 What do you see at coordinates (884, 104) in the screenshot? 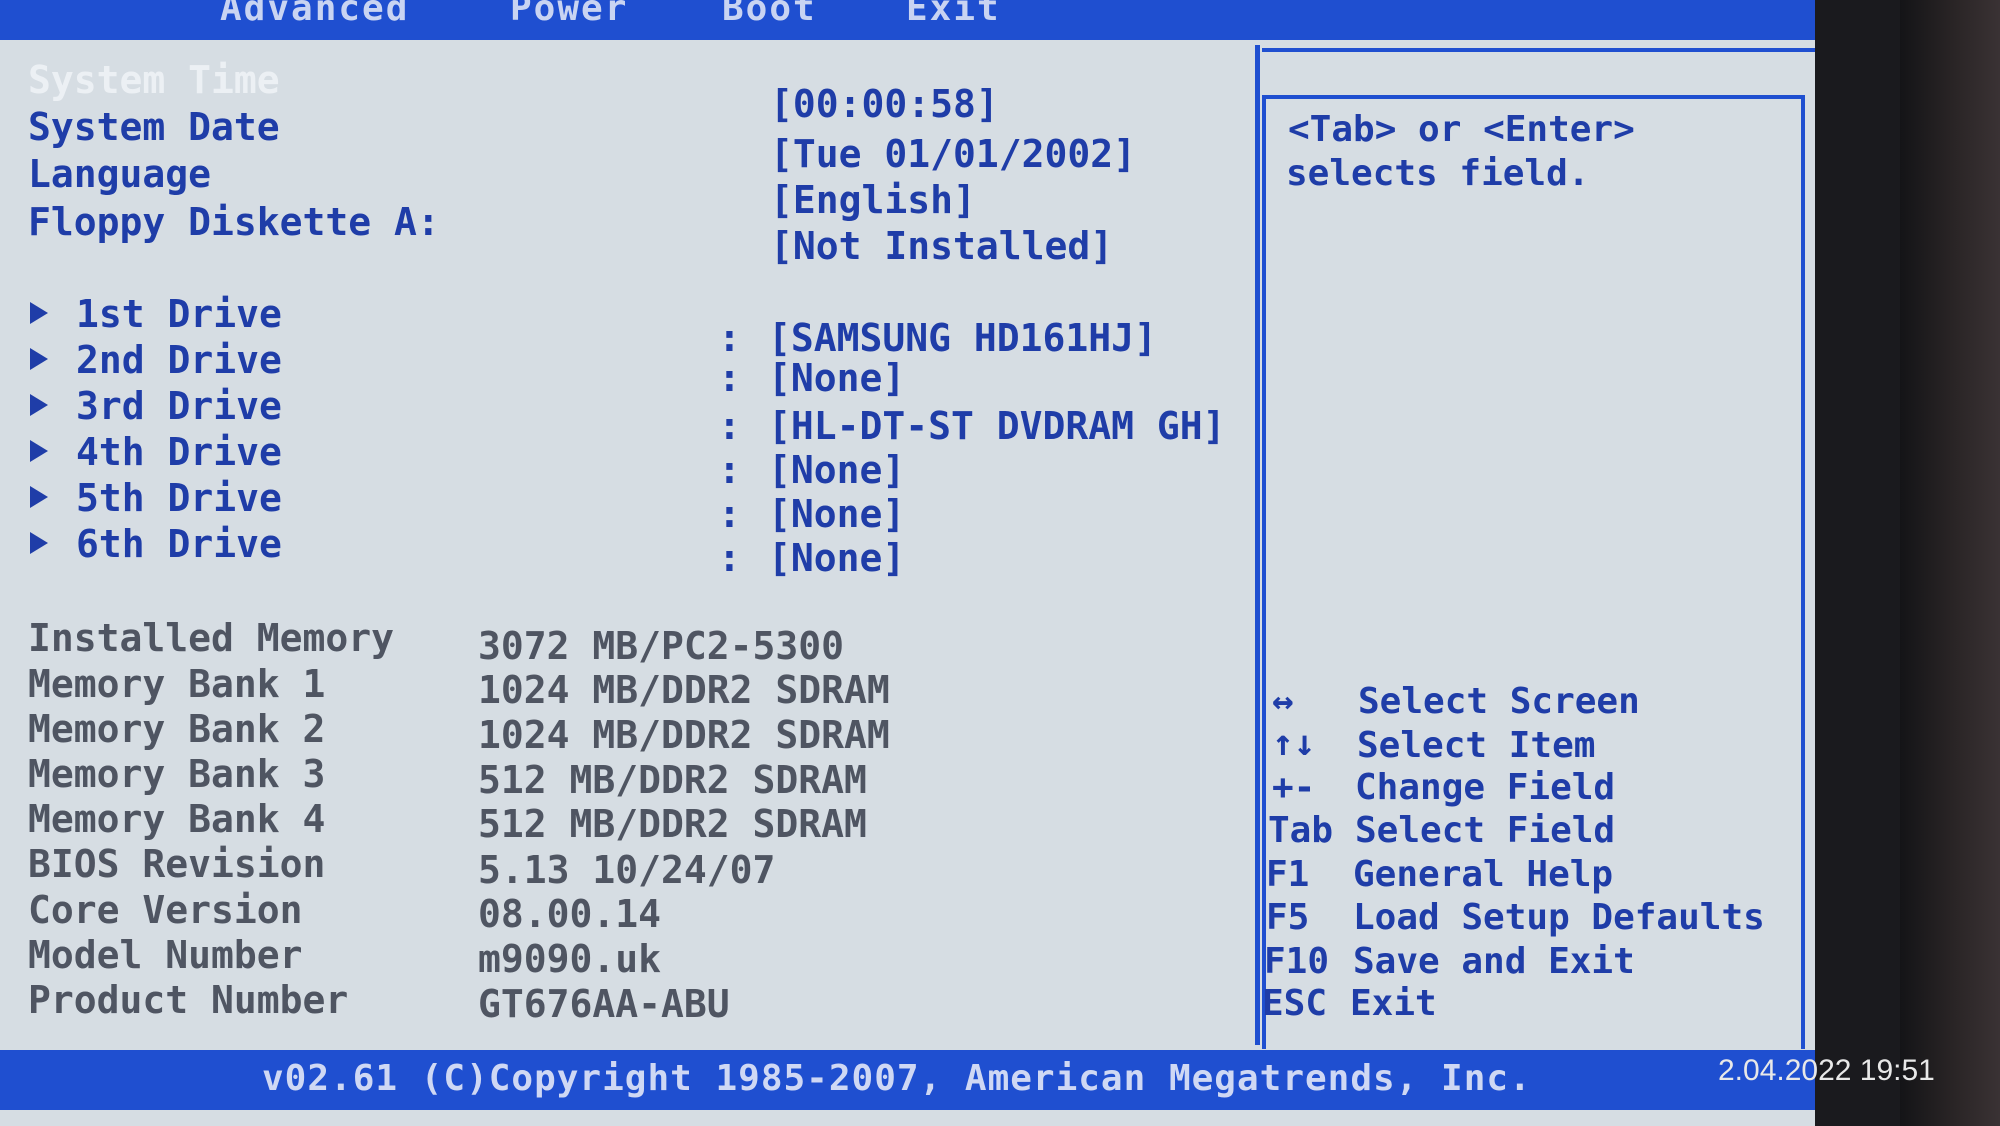
I see `system-time-value: [00:00:58]` at bounding box center [884, 104].